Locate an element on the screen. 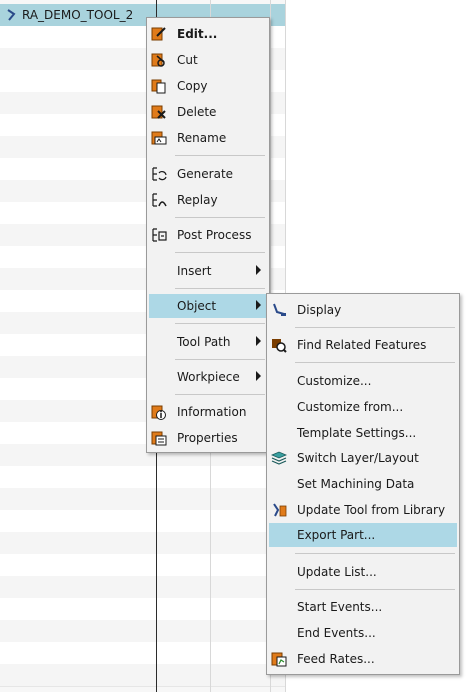 This screenshot has width=474, height=692. menu-item-tool-path: Tool Path is located at coordinates (208, 342).